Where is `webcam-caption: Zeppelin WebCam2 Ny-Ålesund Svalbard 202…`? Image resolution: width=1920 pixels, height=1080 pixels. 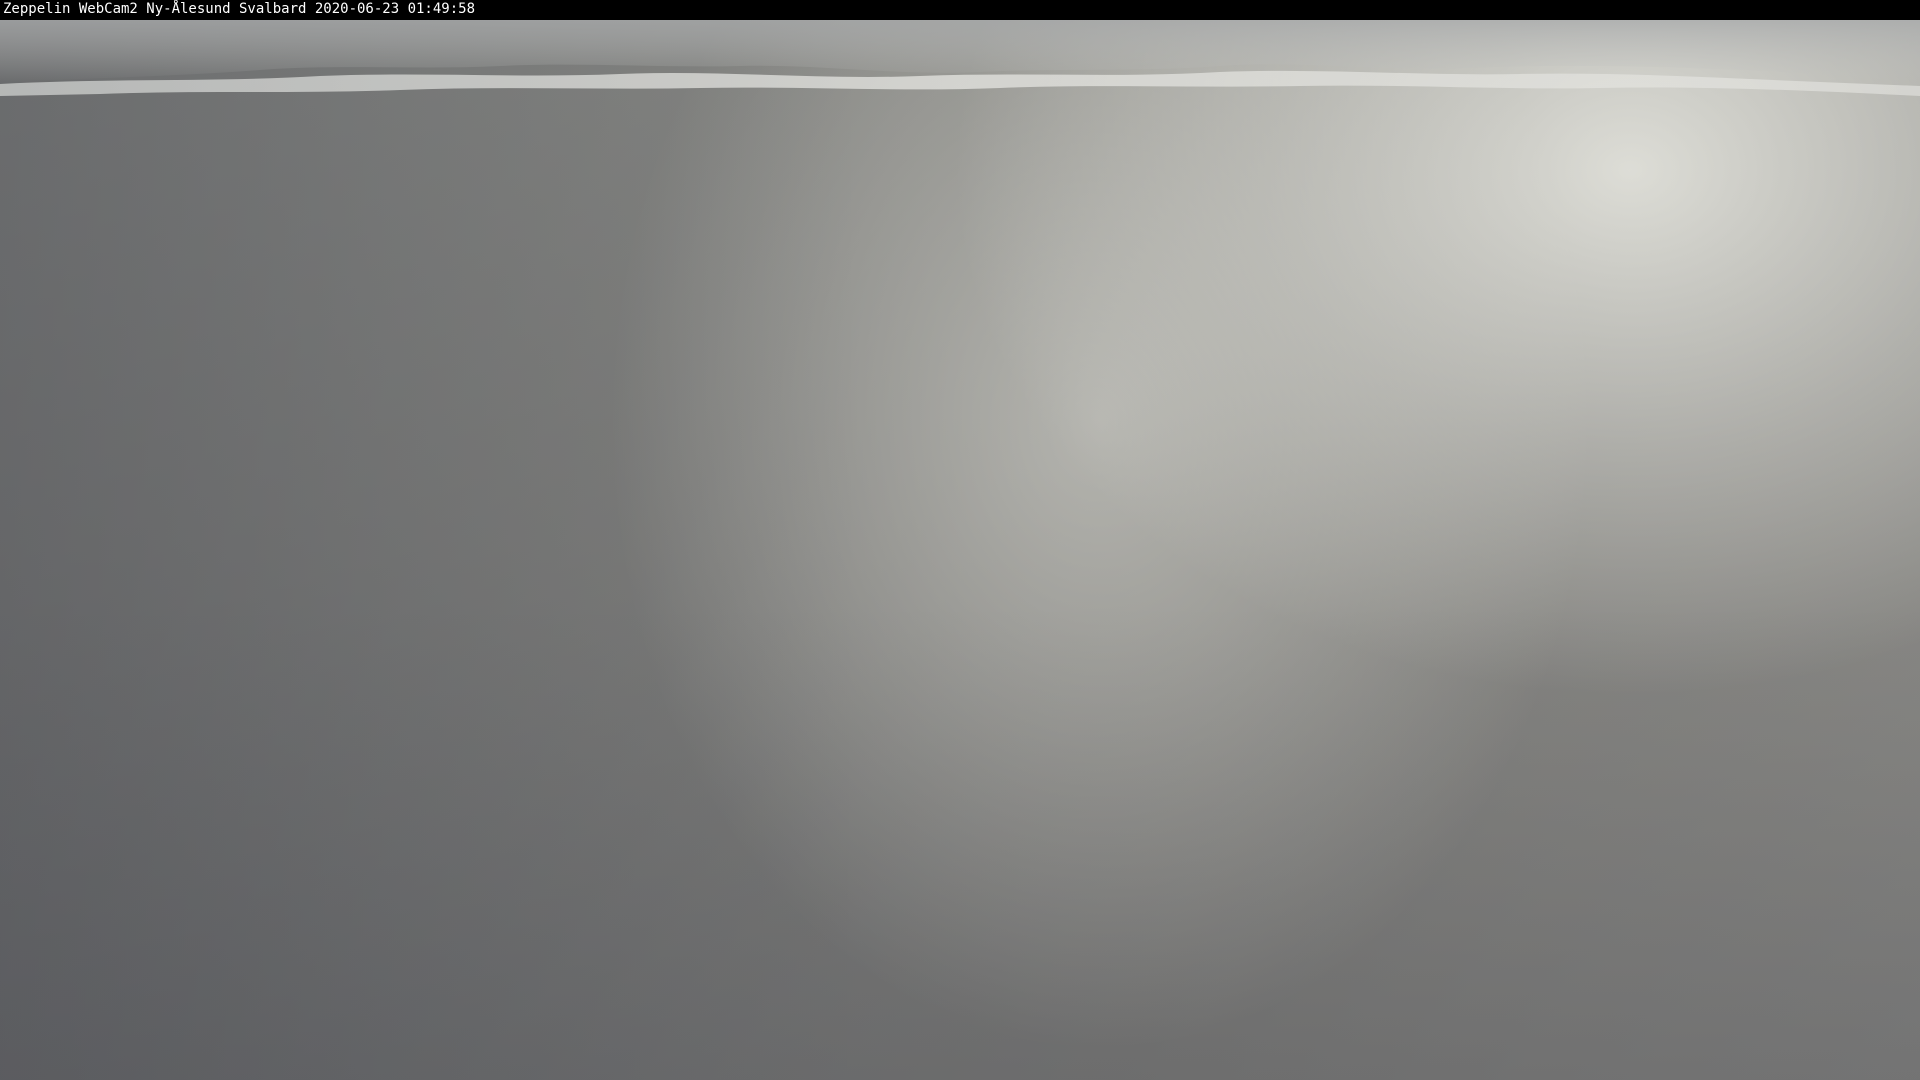
webcam-caption: Zeppelin WebCam2 Ny-Ålesund Svalbard 202… is located at coordinates (239, 9).